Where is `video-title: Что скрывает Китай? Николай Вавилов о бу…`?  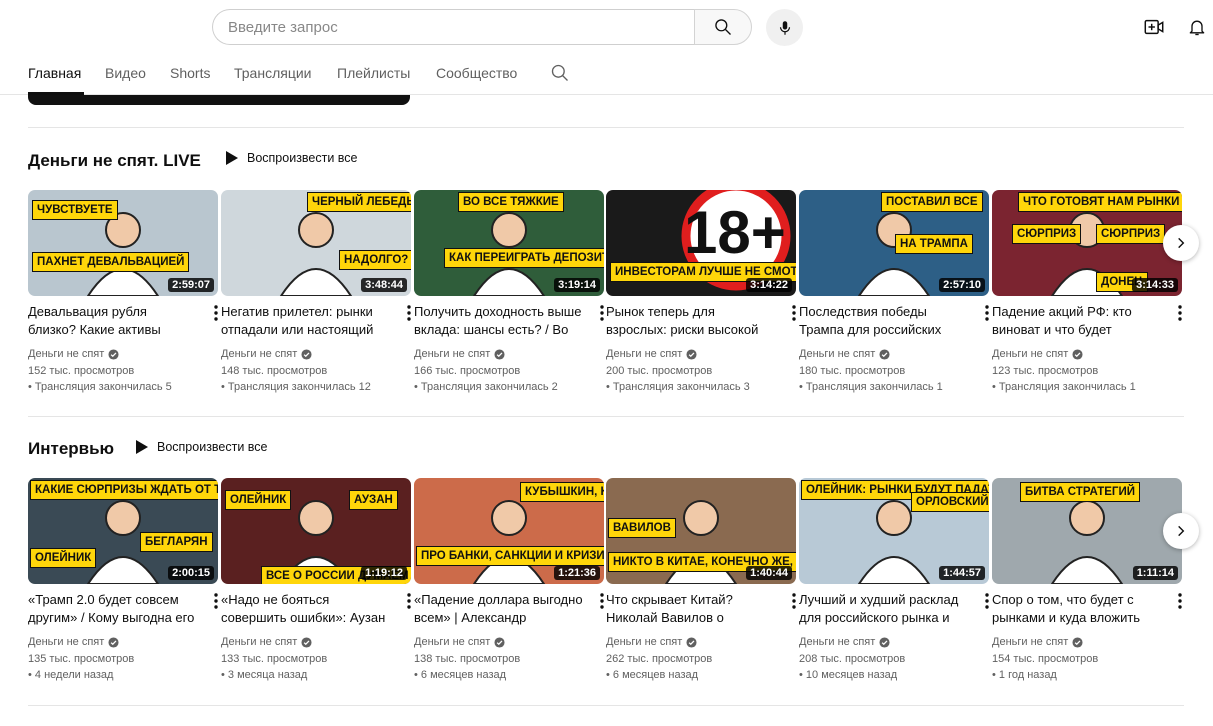 video-title: Что скрывает Китай? Николай Вавилов о бу… is located at coordinates (691, 609).